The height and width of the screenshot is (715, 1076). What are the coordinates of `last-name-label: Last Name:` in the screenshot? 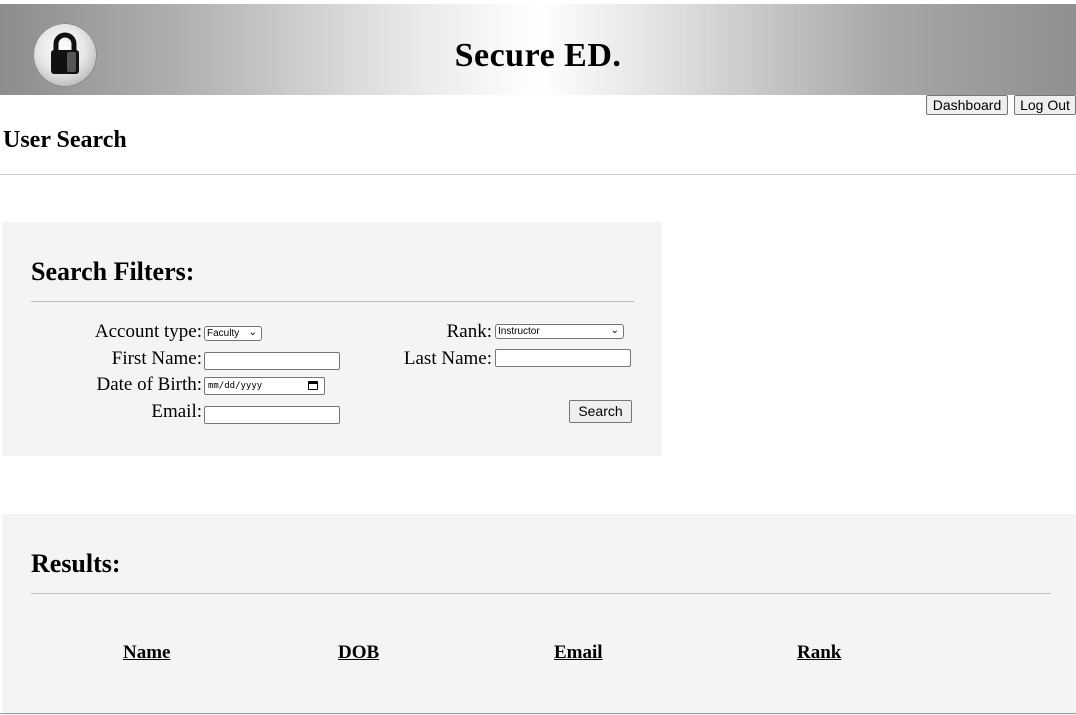 It's located at (447, 358).